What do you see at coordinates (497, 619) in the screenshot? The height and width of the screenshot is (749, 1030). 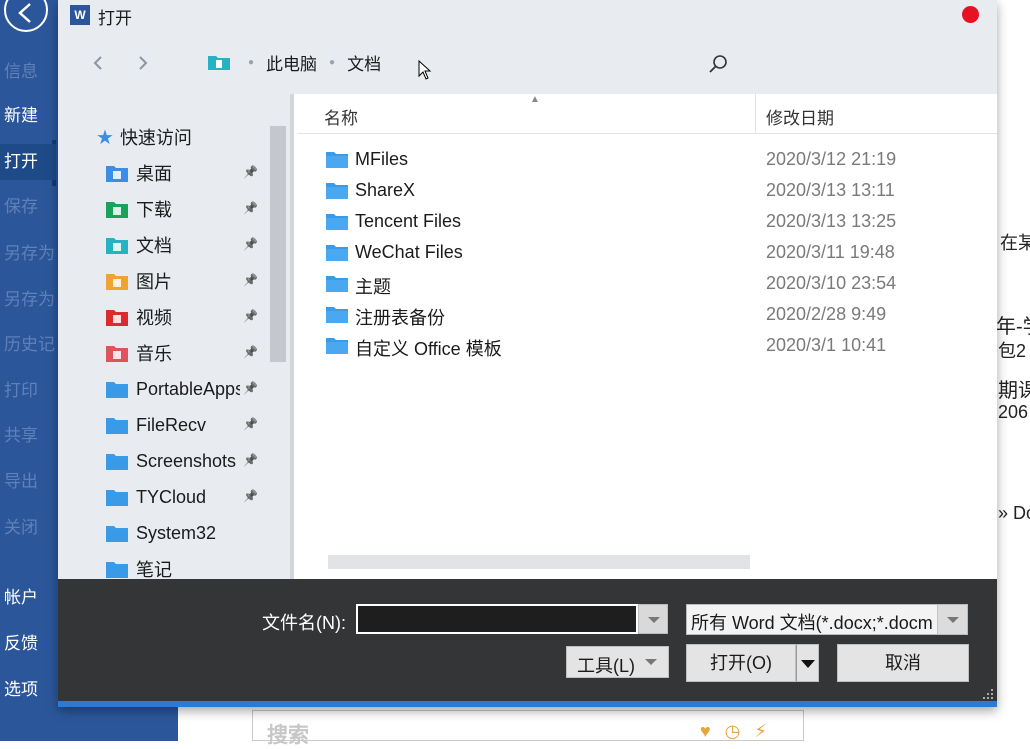 I see `filename-input` at bounding box center [497, 619].